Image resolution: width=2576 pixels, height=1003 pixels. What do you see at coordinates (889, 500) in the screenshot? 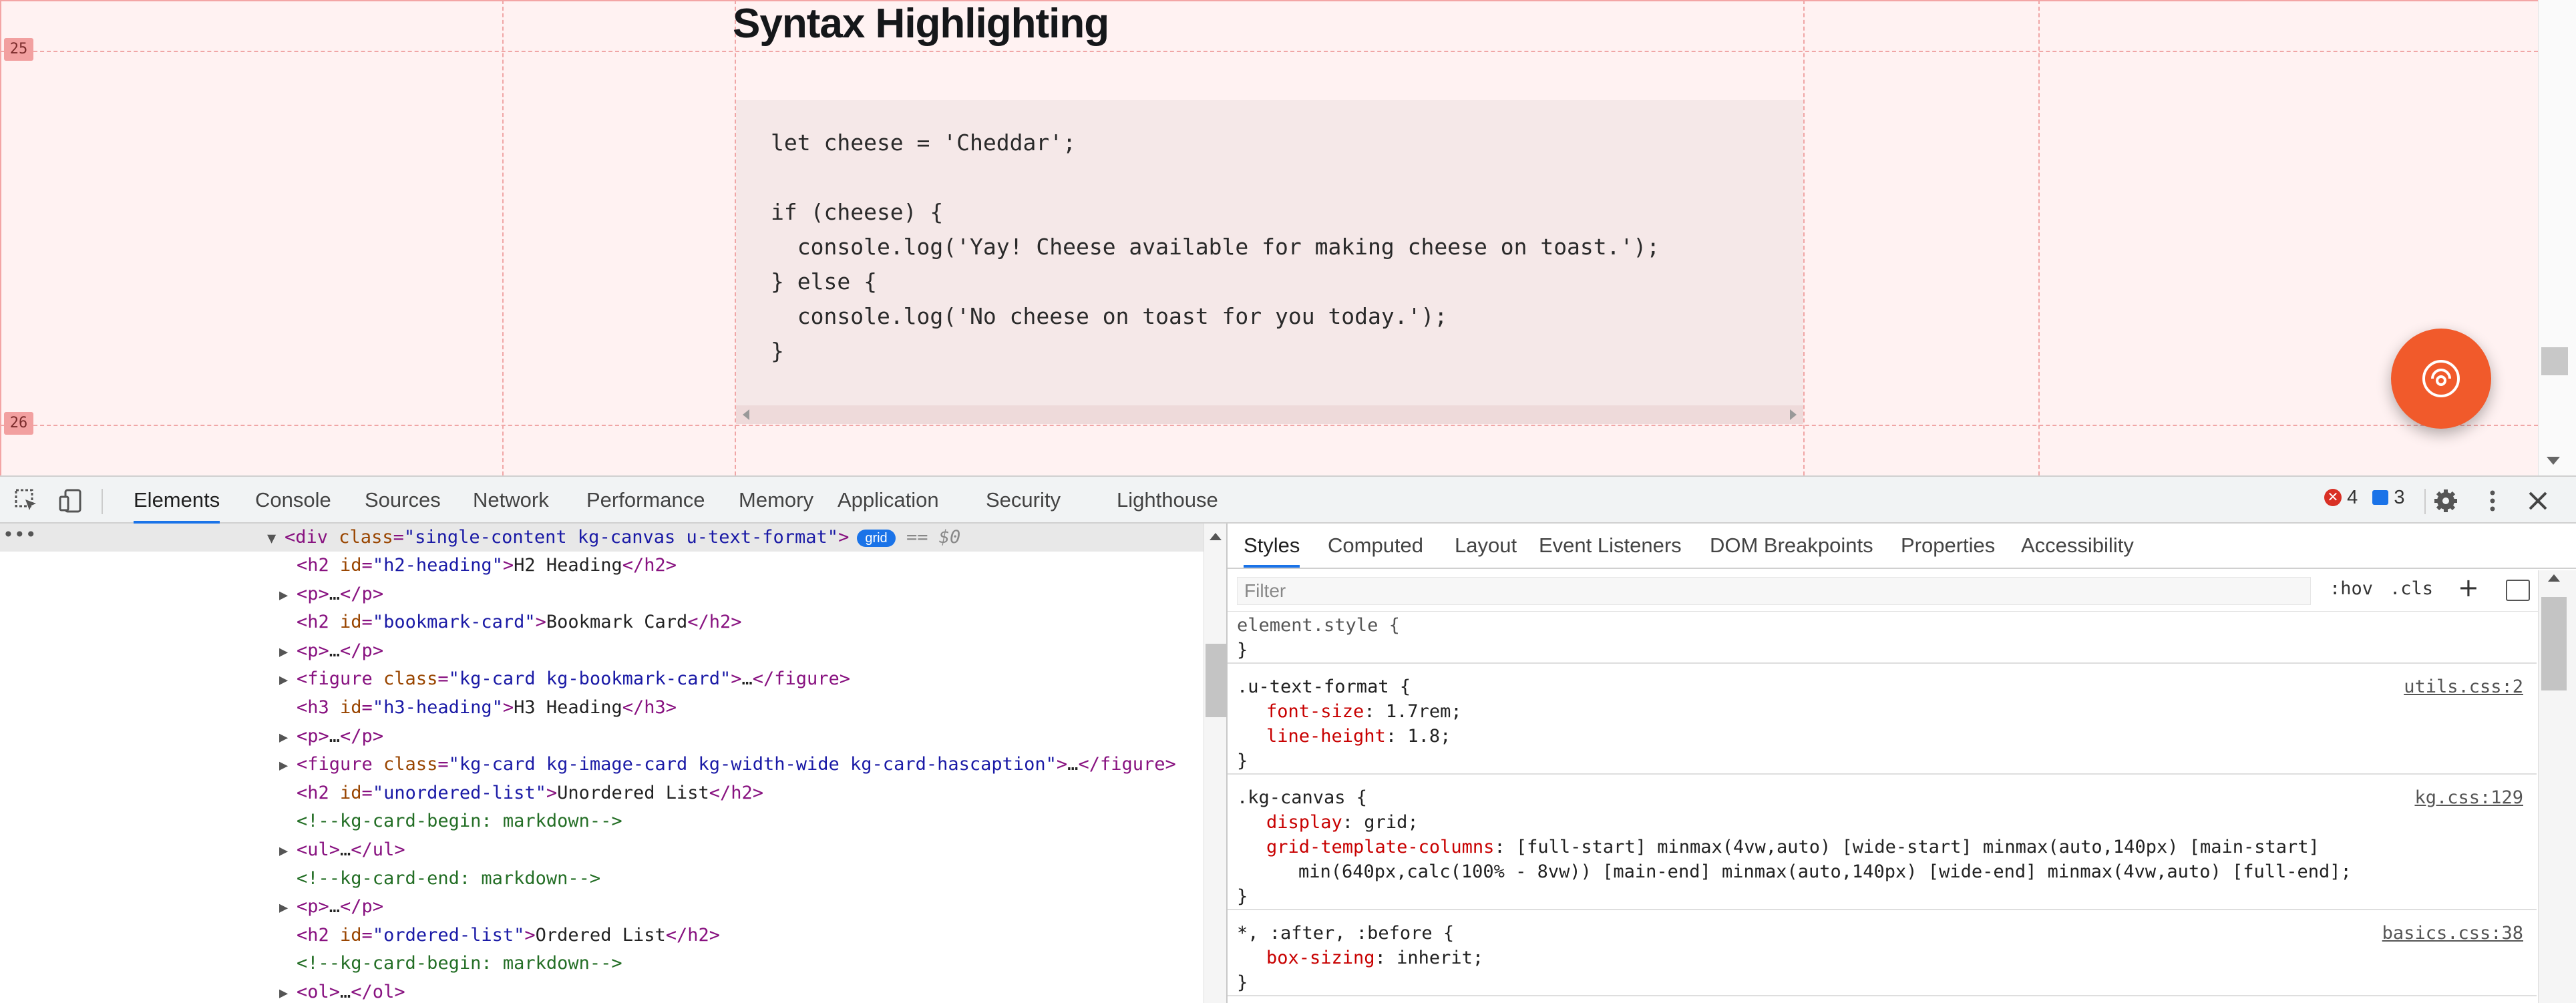
I see `tab-application: Application` at bounding box center [889, 500].